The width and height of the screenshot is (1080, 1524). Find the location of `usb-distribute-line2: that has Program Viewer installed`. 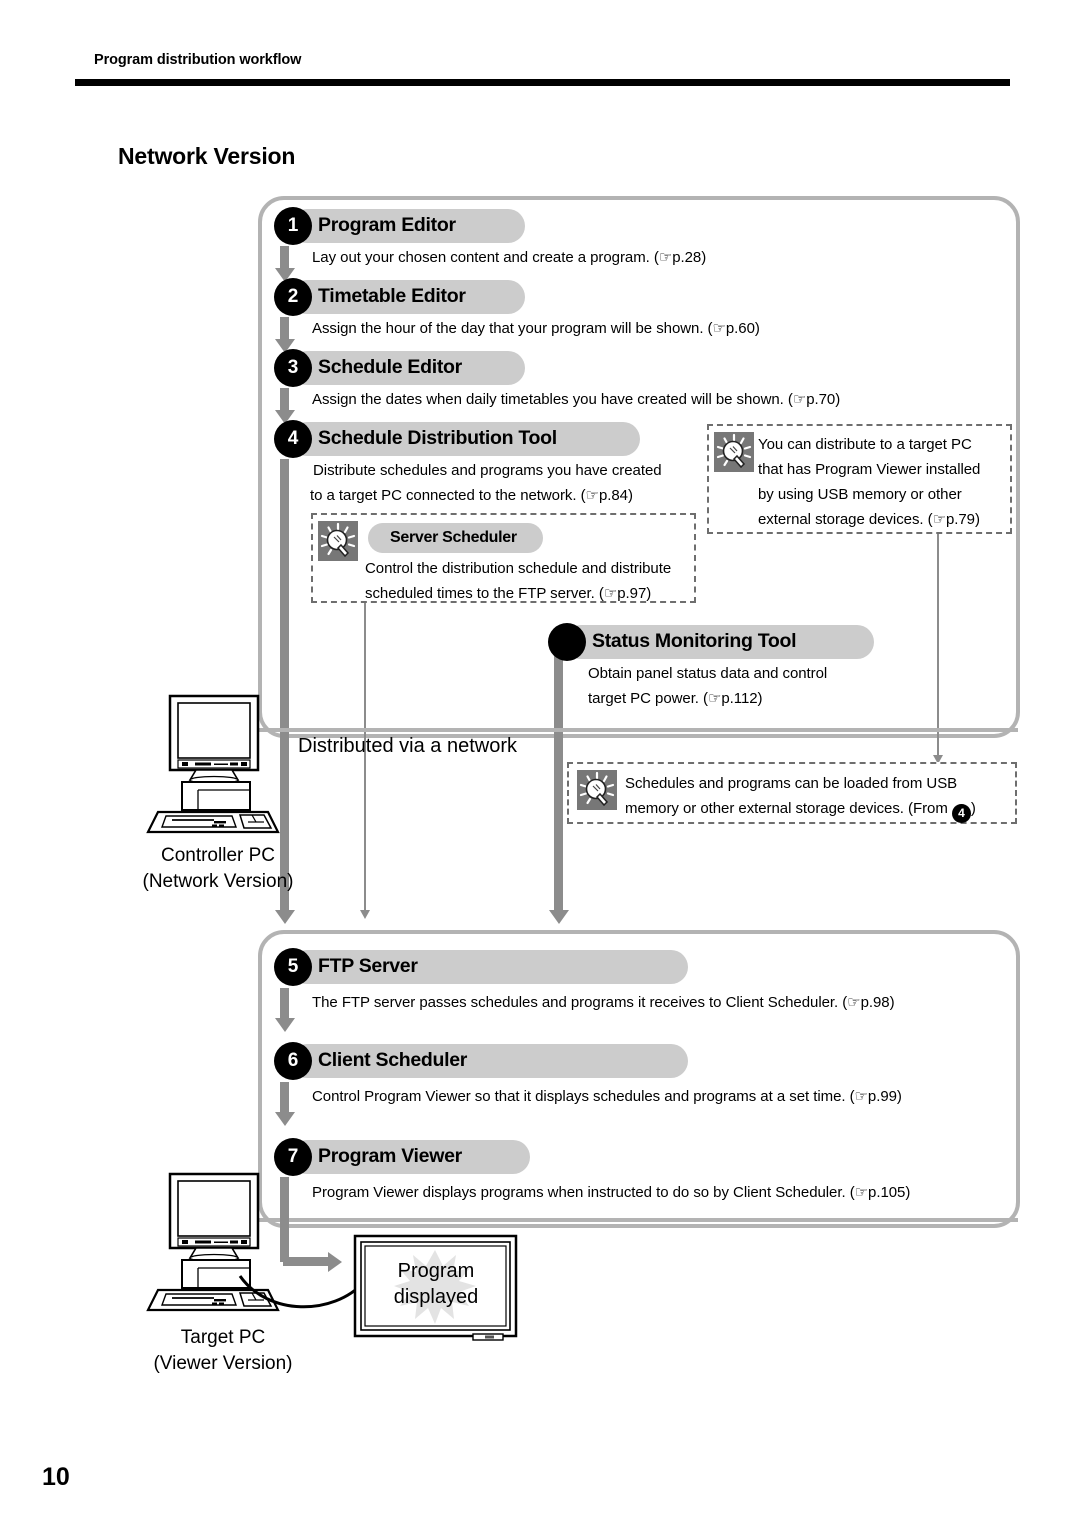

usb-distribute-line2: that has Program Viewer installed is located at coordinates (869, 469).